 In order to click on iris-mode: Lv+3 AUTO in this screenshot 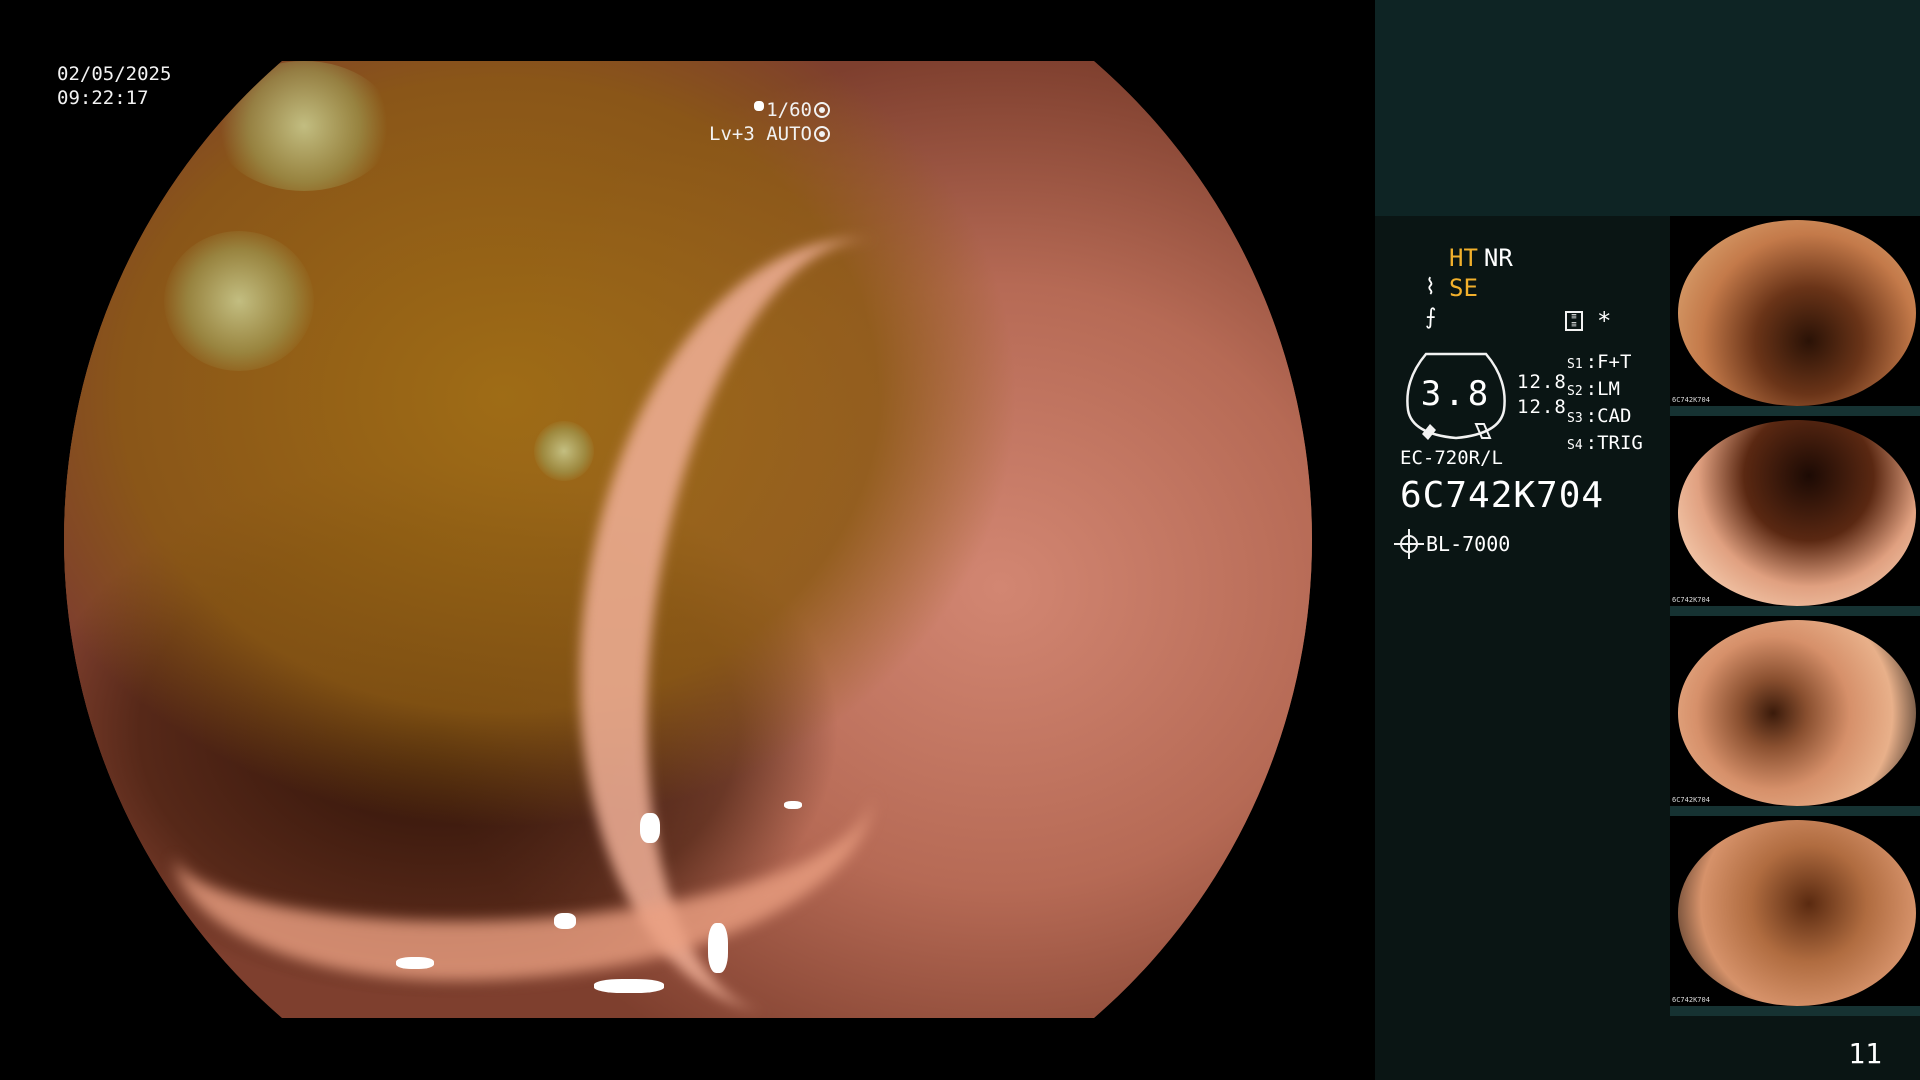, I will do `click(760, 134)`.